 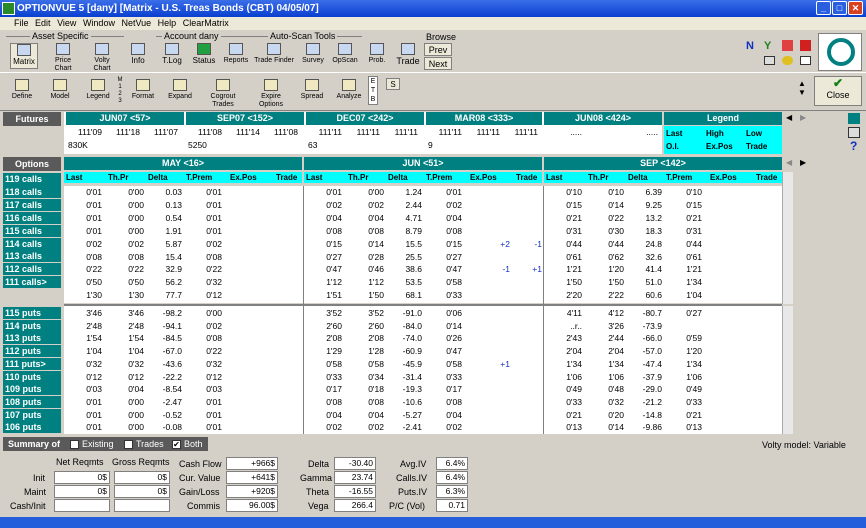 What do you see at coordinates (43, 23) in the screenshot?
I see `menu-edit: Edit` at bounding box center [43, 23].